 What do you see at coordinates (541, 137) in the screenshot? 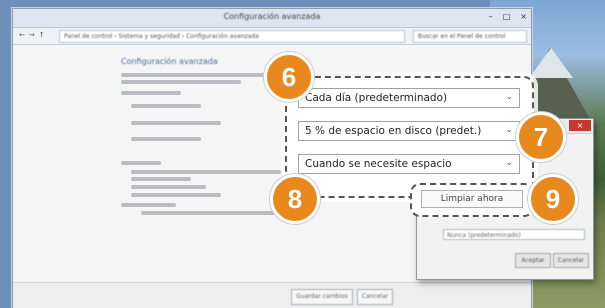
I see `step-badge-7: 7` at bounding box center [541, 137].